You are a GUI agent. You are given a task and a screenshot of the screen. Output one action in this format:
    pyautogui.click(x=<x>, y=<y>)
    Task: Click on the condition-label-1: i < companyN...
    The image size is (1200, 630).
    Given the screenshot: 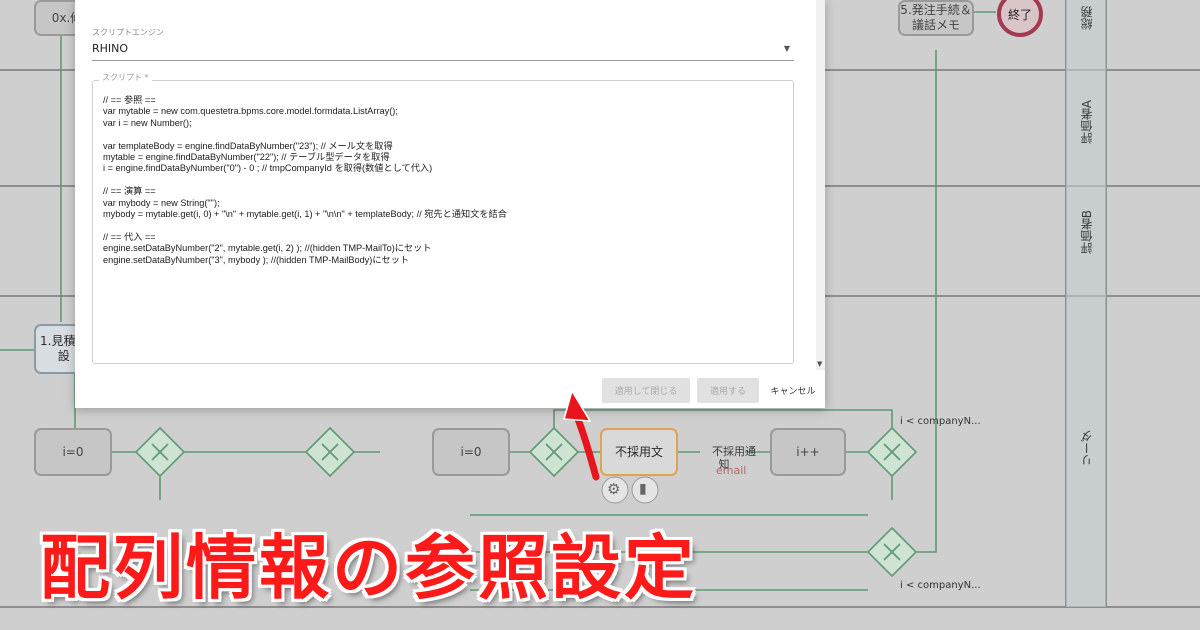 What is the action you would take?
    pyautogui.click(x=940, y=421)
    